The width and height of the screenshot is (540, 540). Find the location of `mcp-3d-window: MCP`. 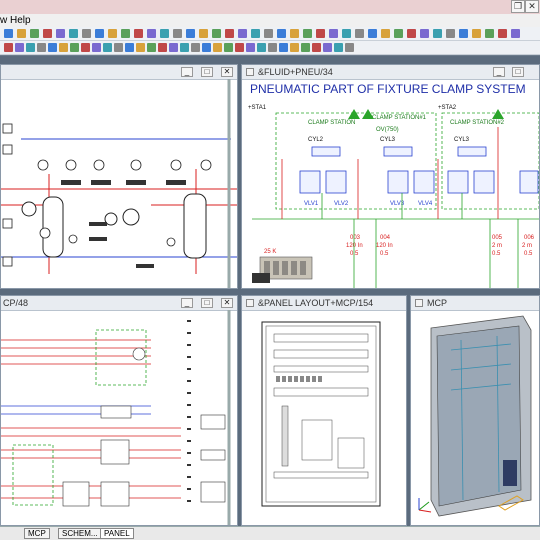

mcp-3d-window: MCP is located at coordinates (475, 410).